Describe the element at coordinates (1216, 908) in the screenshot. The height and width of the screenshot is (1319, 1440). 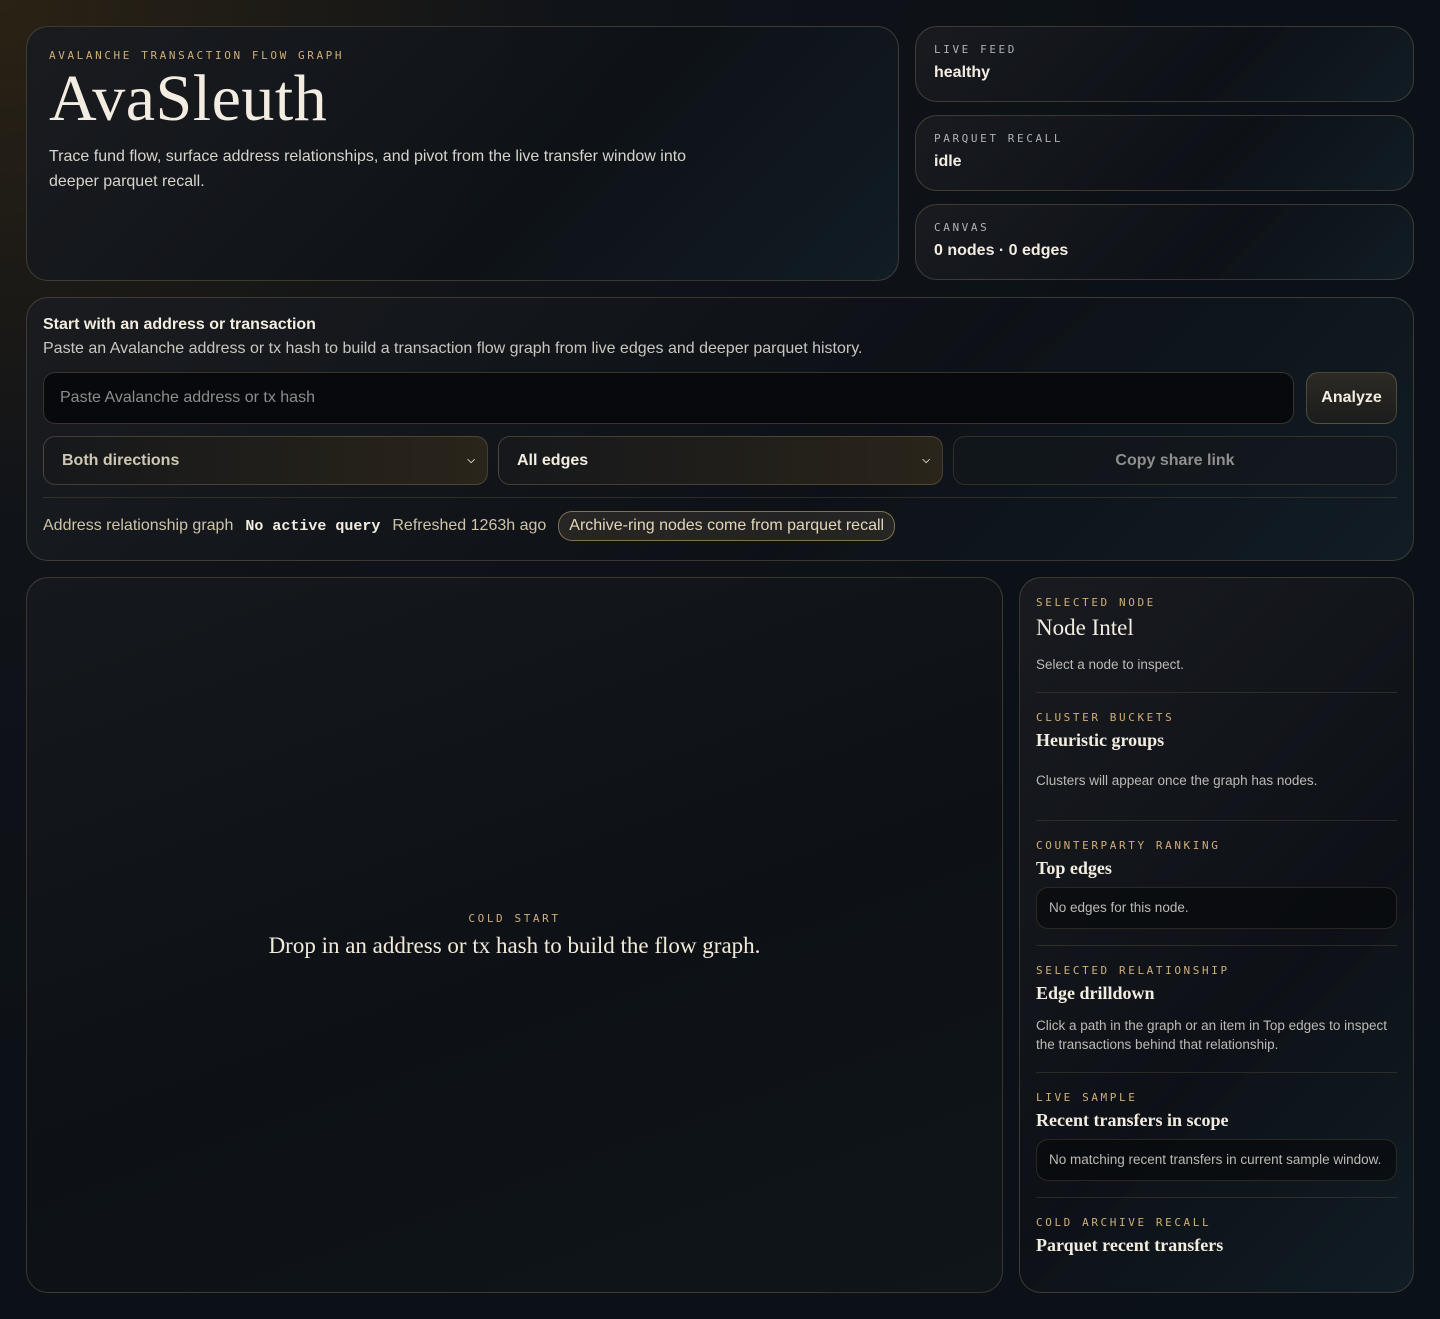
I see `top-edges-empty: No edges for this node.` at that location.